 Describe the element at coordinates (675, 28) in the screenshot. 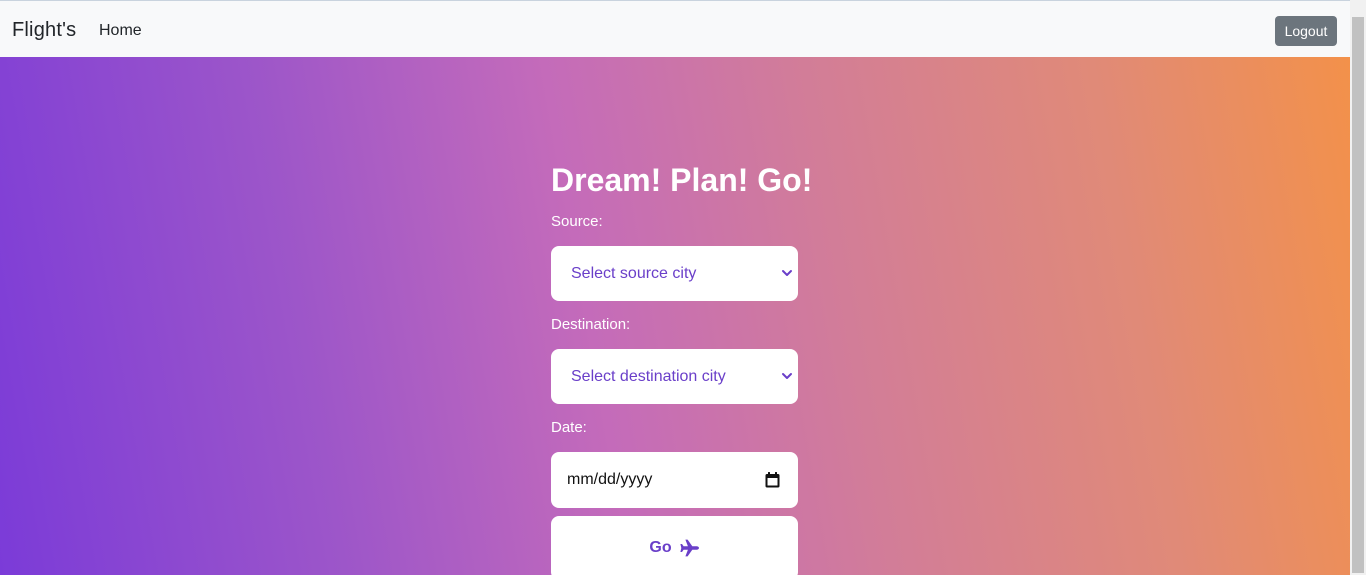

I see `top-navbar: Flight's Home Logout` at that location.